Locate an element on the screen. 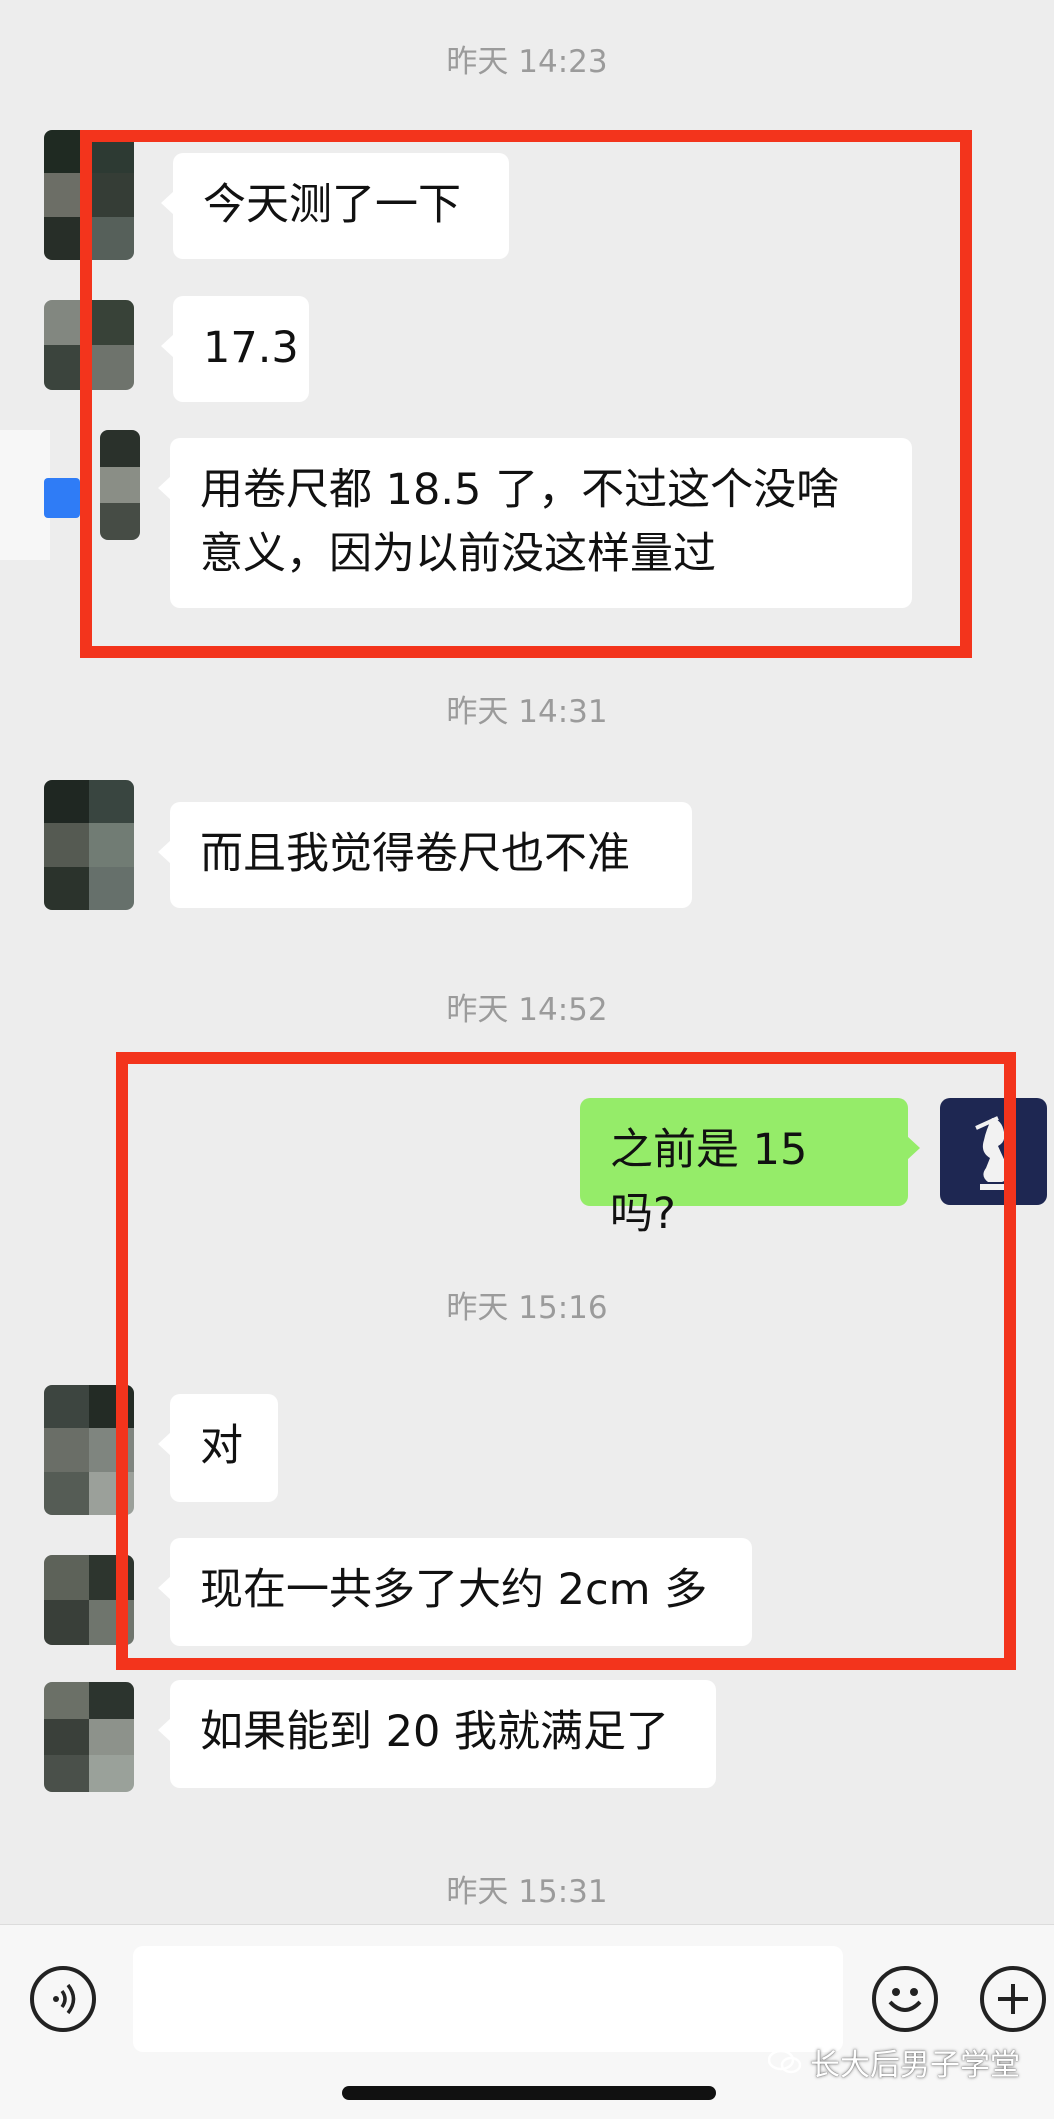 This screenshot has height=2119, width=1054. voice-button is located at coordinates (63, 1999).